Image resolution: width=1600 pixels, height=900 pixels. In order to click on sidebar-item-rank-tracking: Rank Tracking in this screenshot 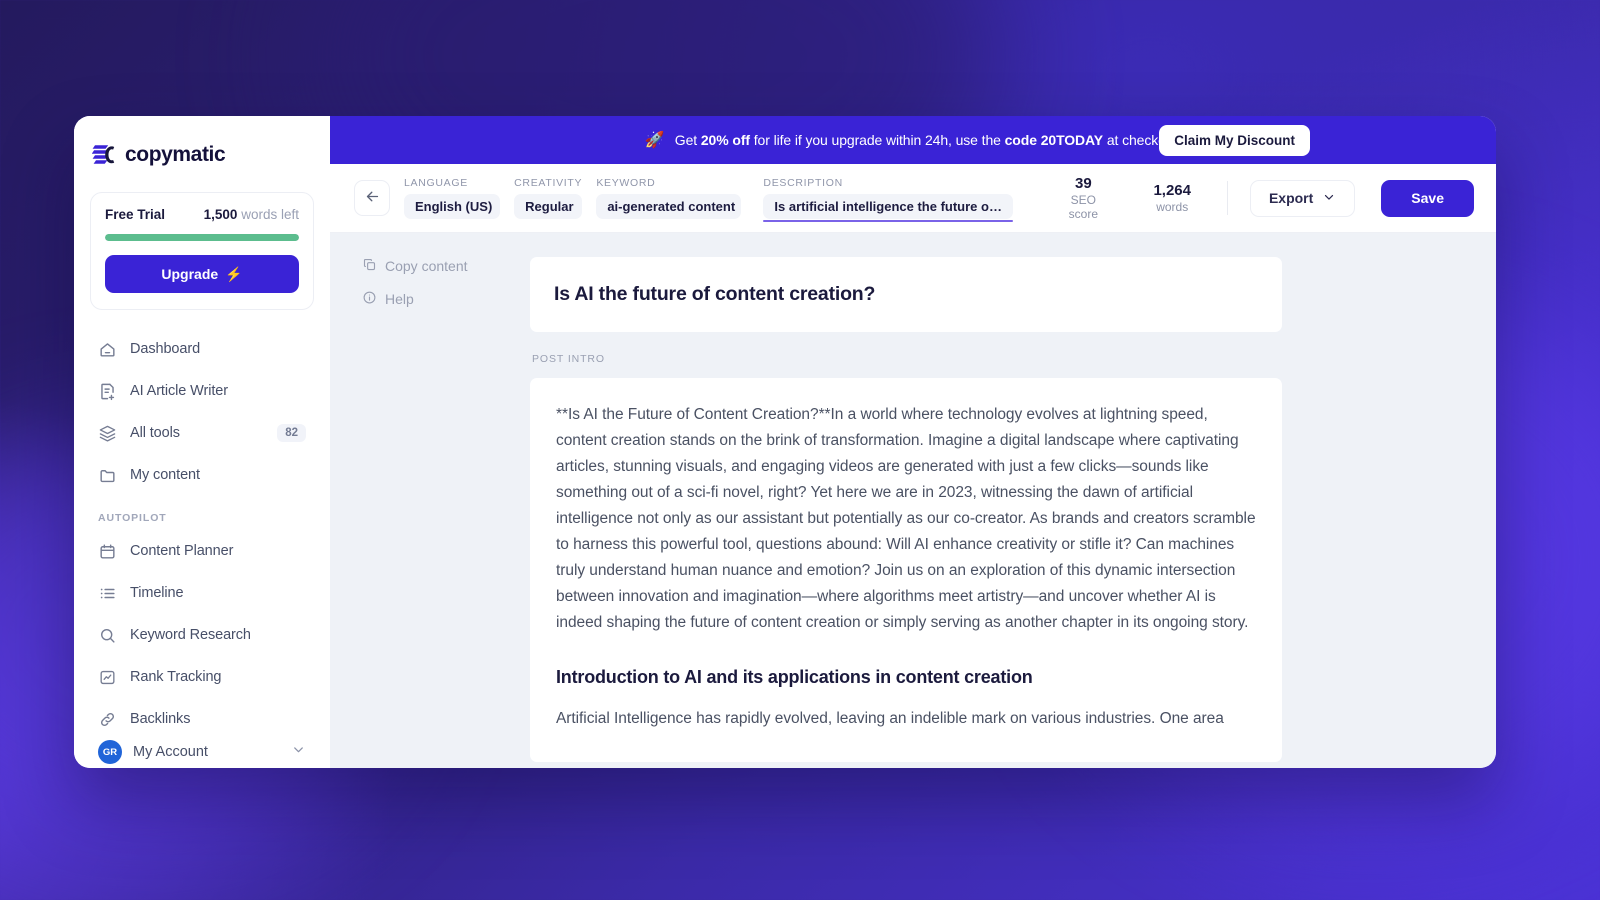, I will do `click(202, 677)`.